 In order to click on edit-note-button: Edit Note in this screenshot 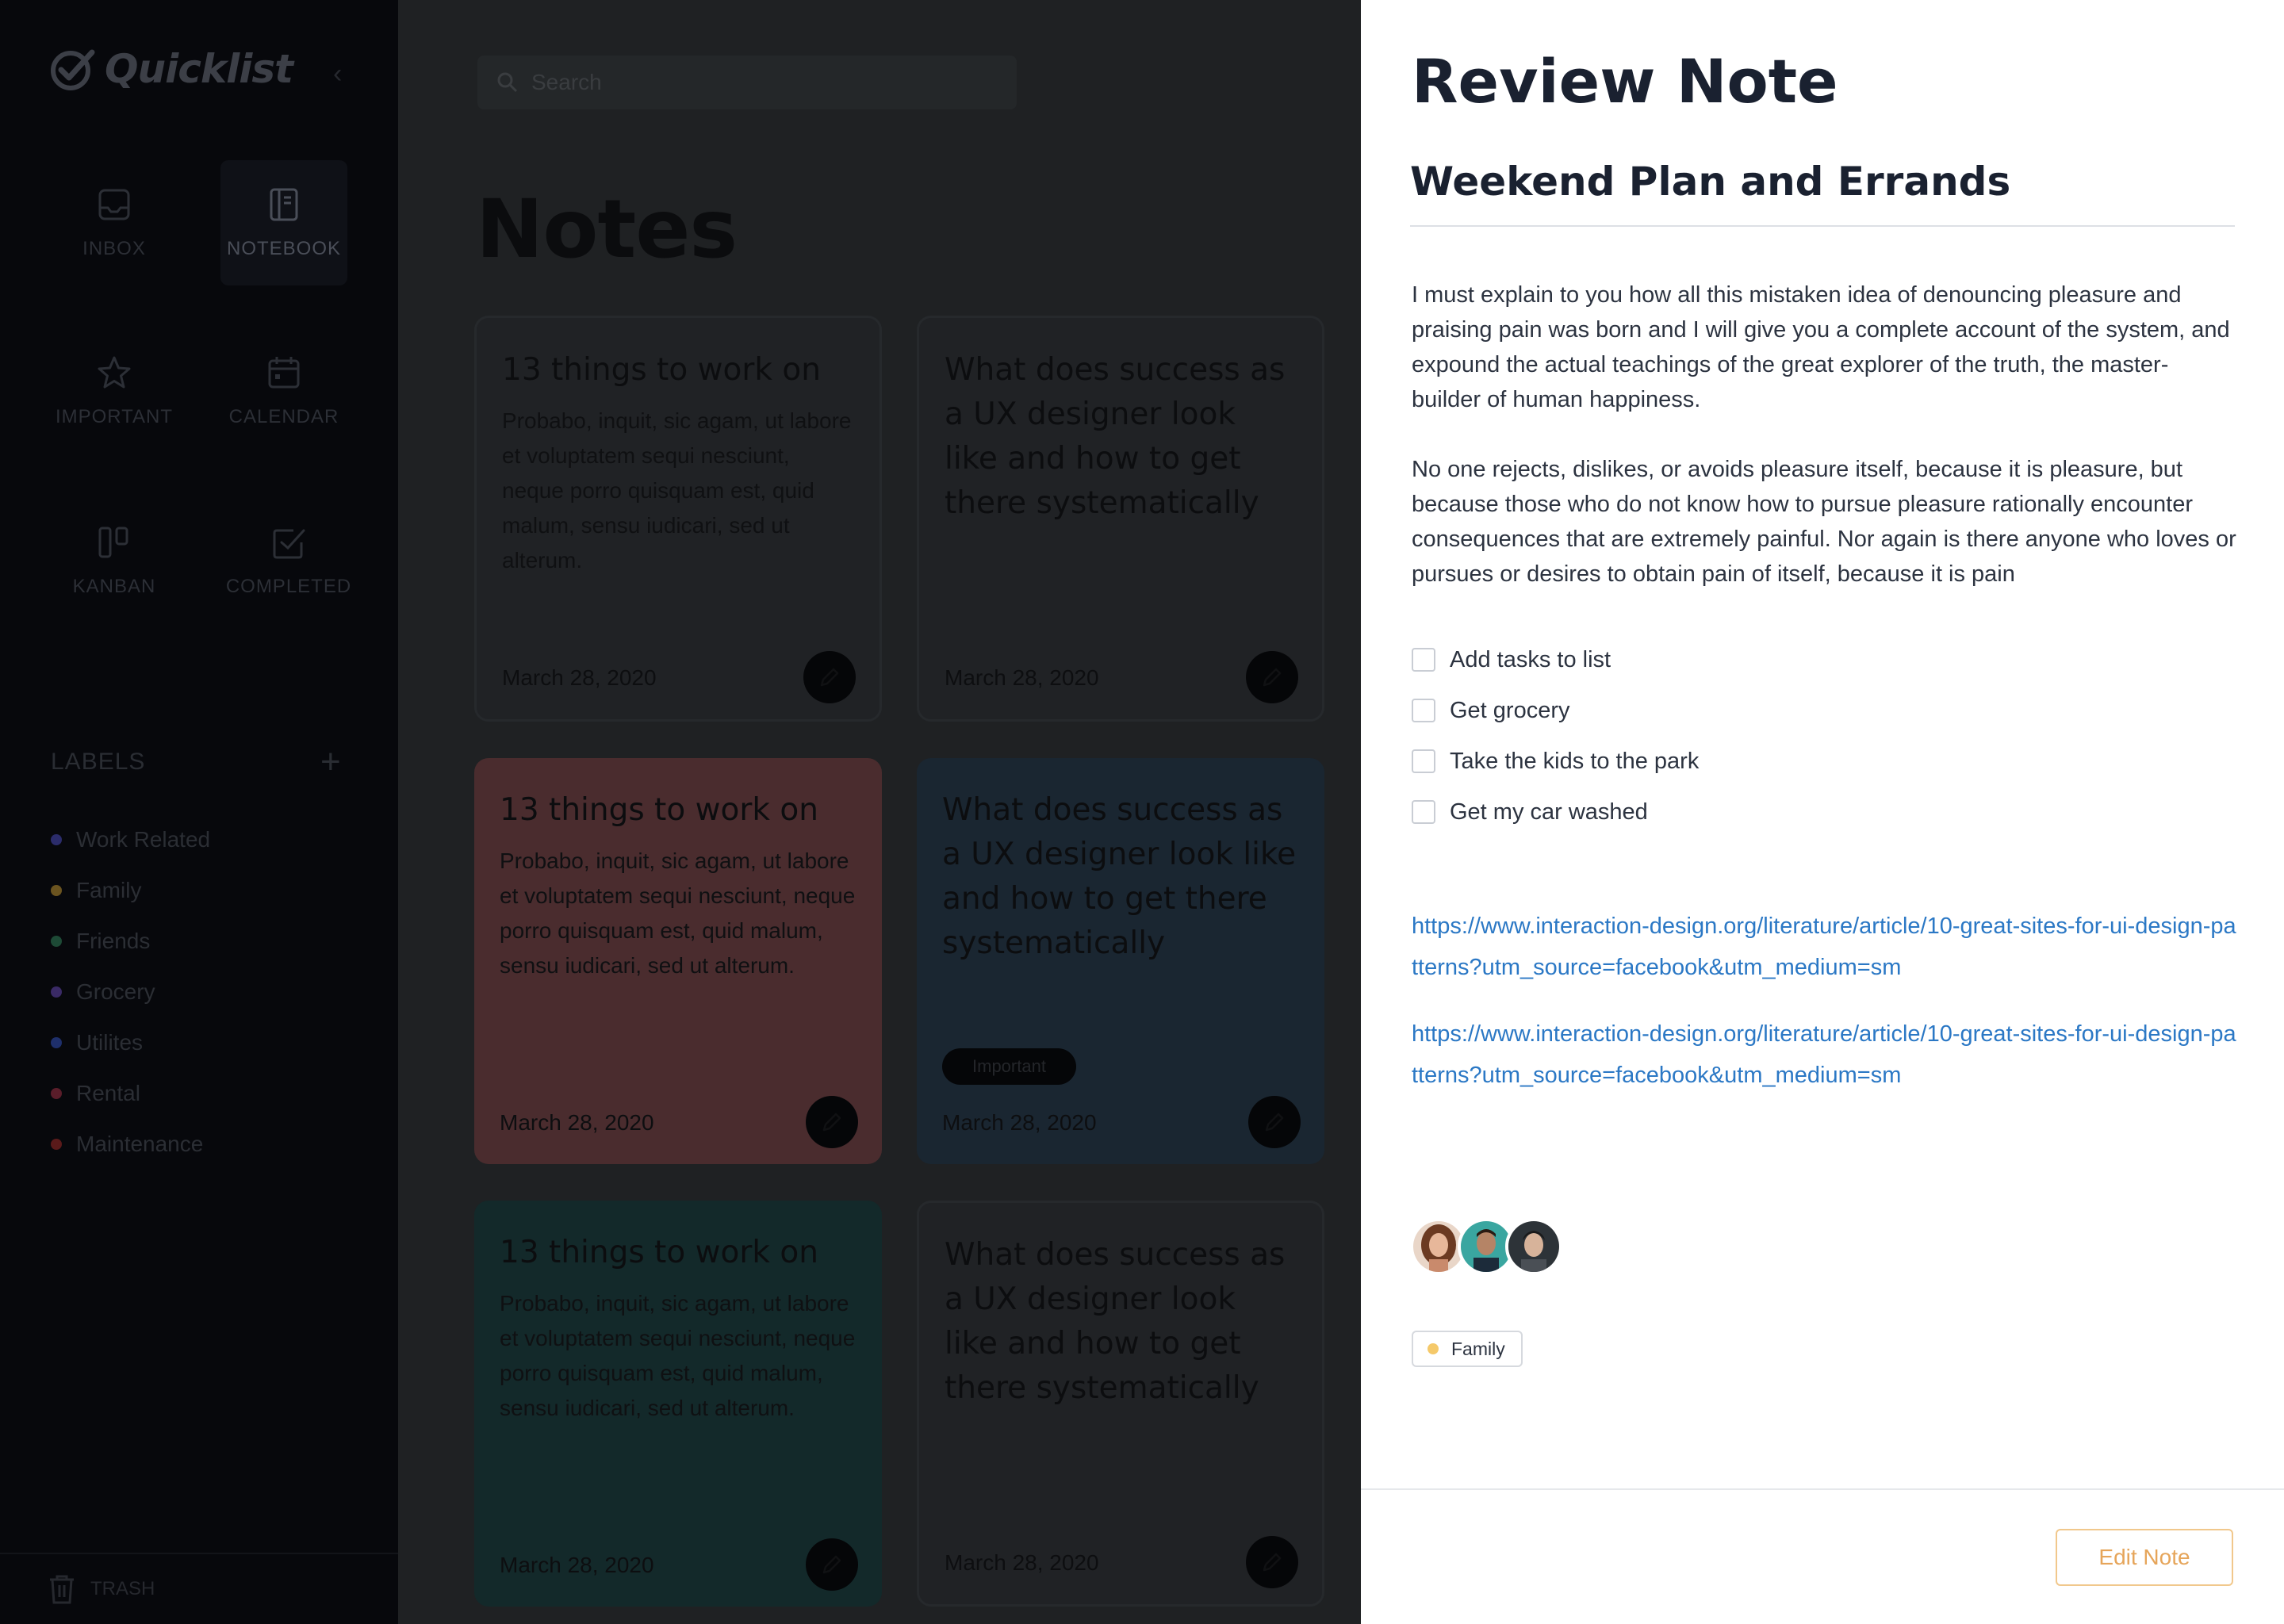, I will do `click(2144, 1557)`.